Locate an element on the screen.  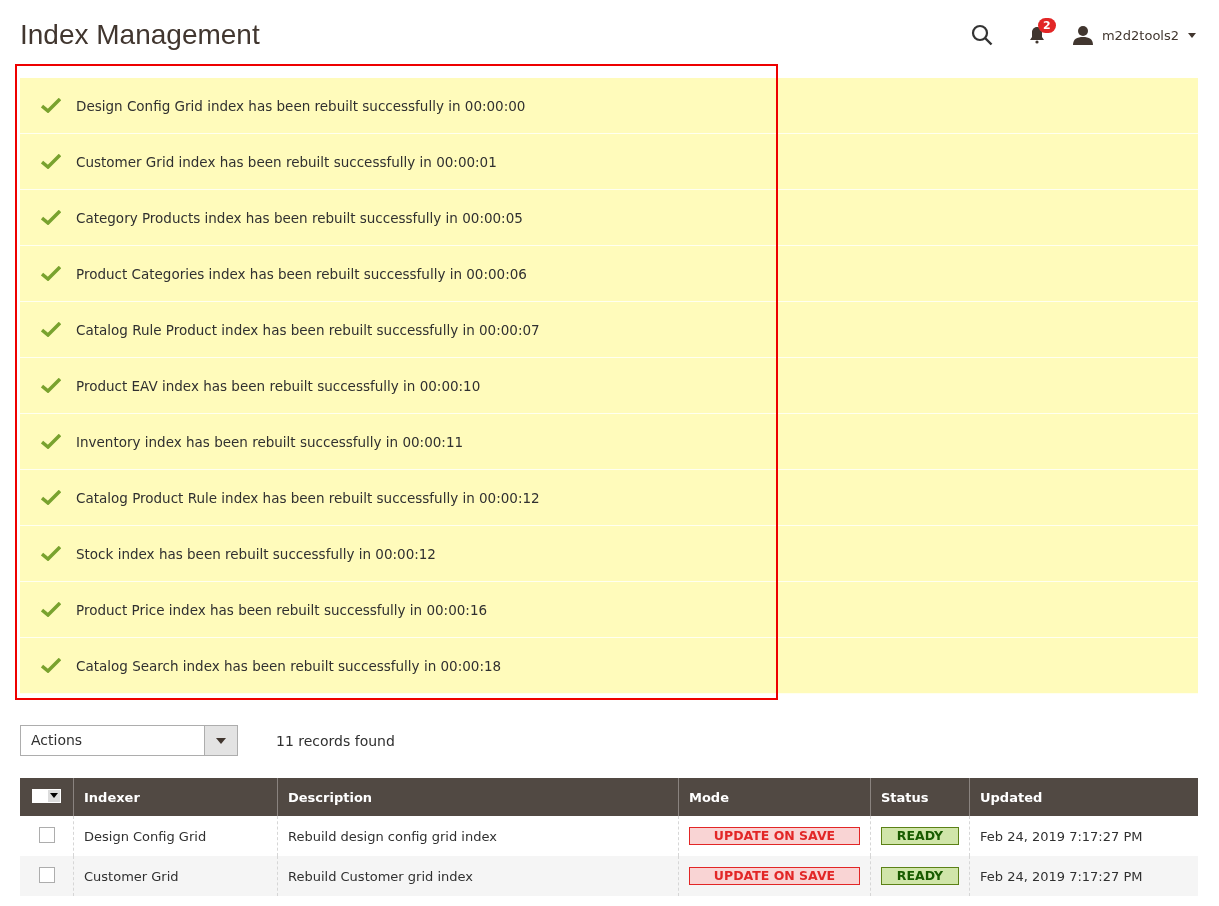
table-cell: Customer Grid is located at coordinates (131, 876).